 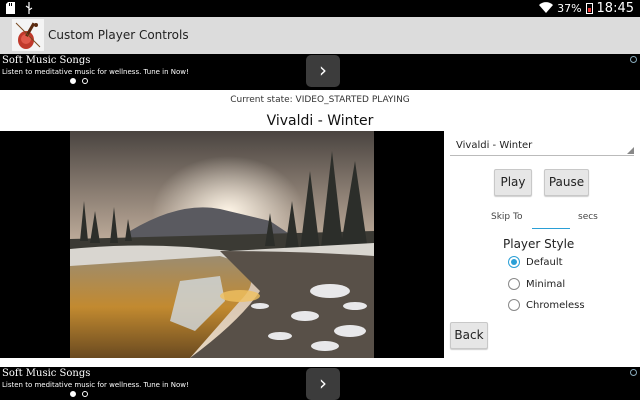 What do you see at coordinates (546, 8) in the screenshot?
I see `wifi-icon` at bounding box center [546, 8].